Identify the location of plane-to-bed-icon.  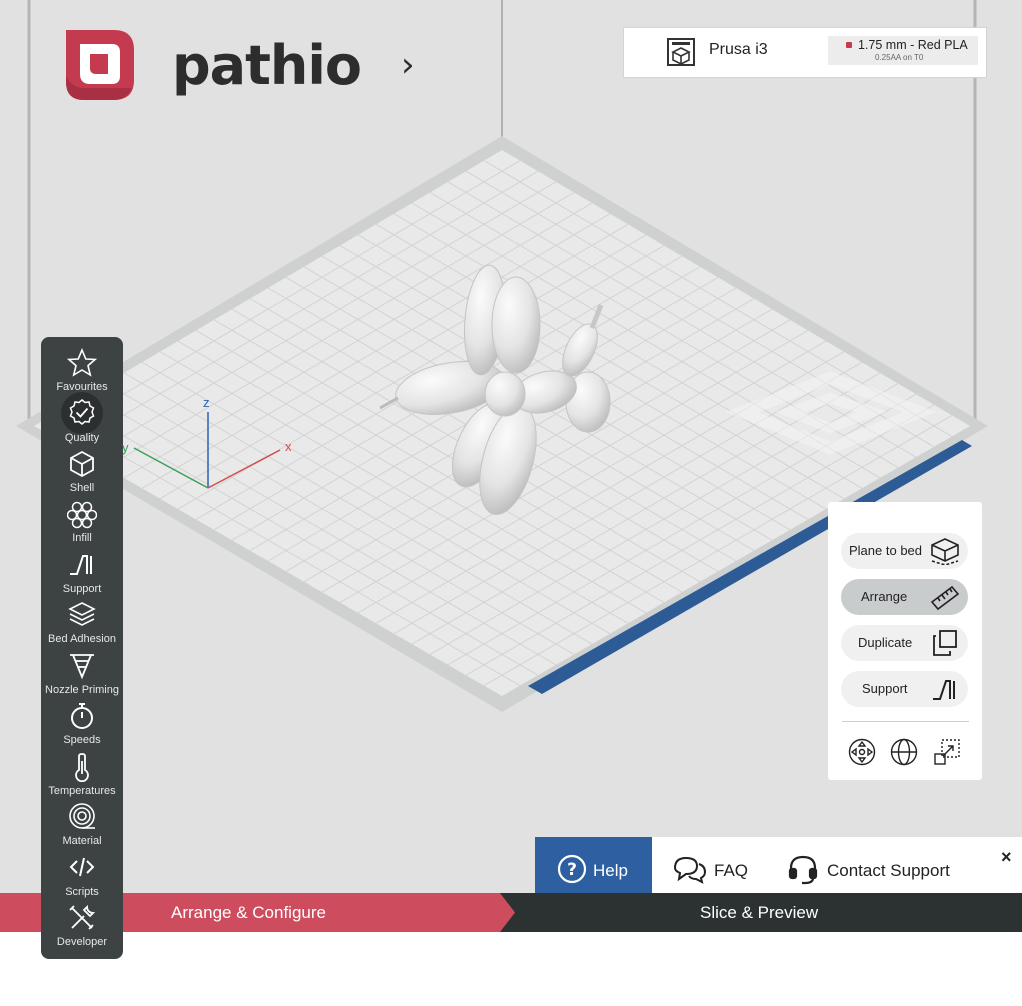
(945, 551).